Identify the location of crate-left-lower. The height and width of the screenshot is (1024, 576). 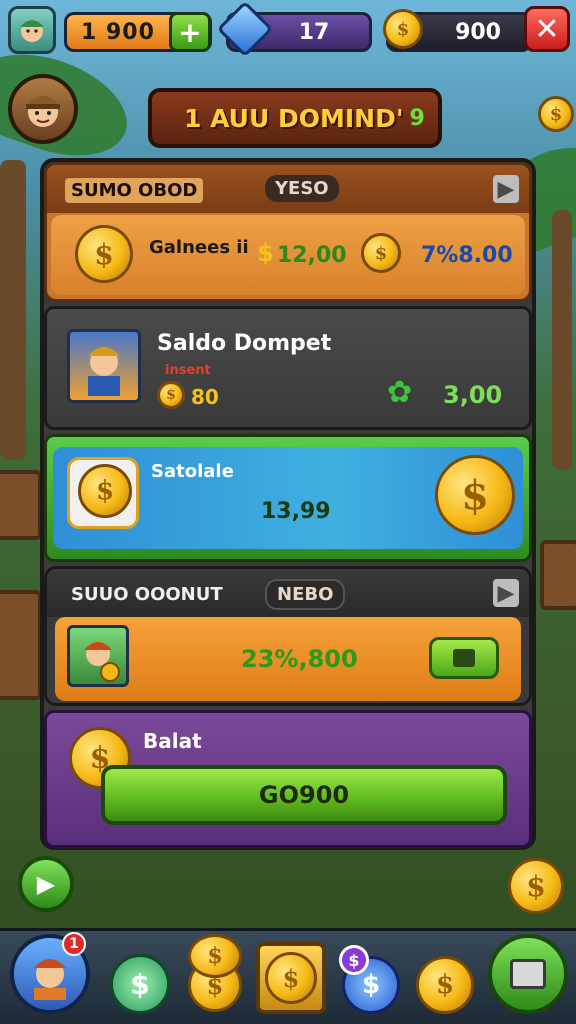
(21, 645).